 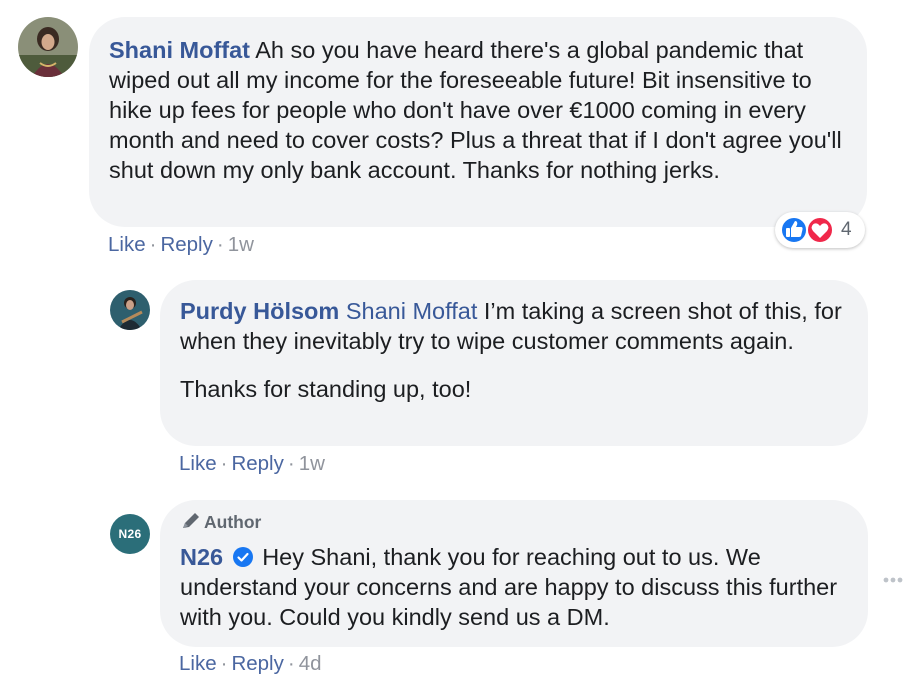 What do you see at coordinates (179, 50) in the screenshot?
I see `comment-author: Shani Moffat` at bounding box center [179, 50].